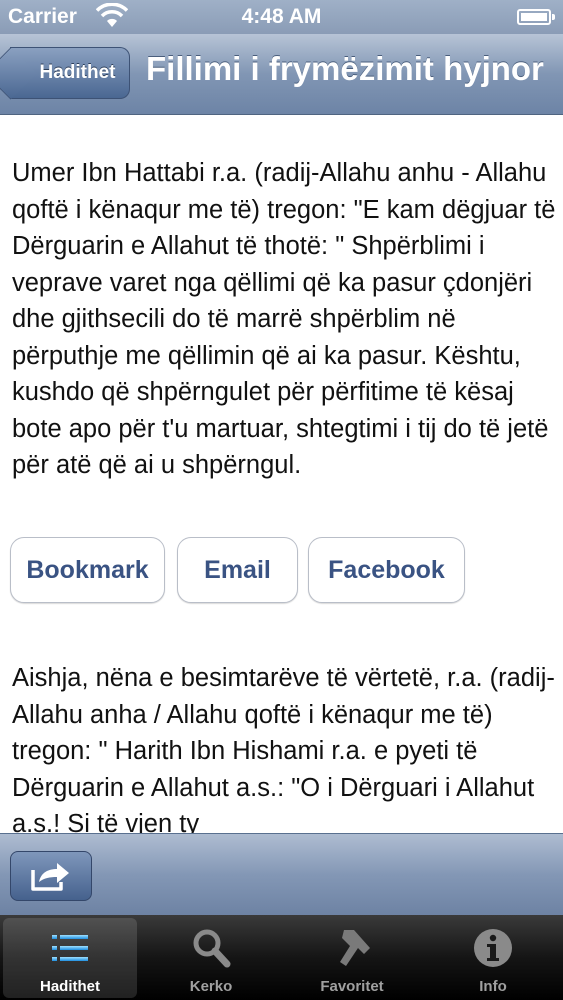 The height and width of the screenshot is (1000, 563). I want to click on navigation-bar: Hadithet Fillimi i frymëzimit hyjnor, so click(281, 74).